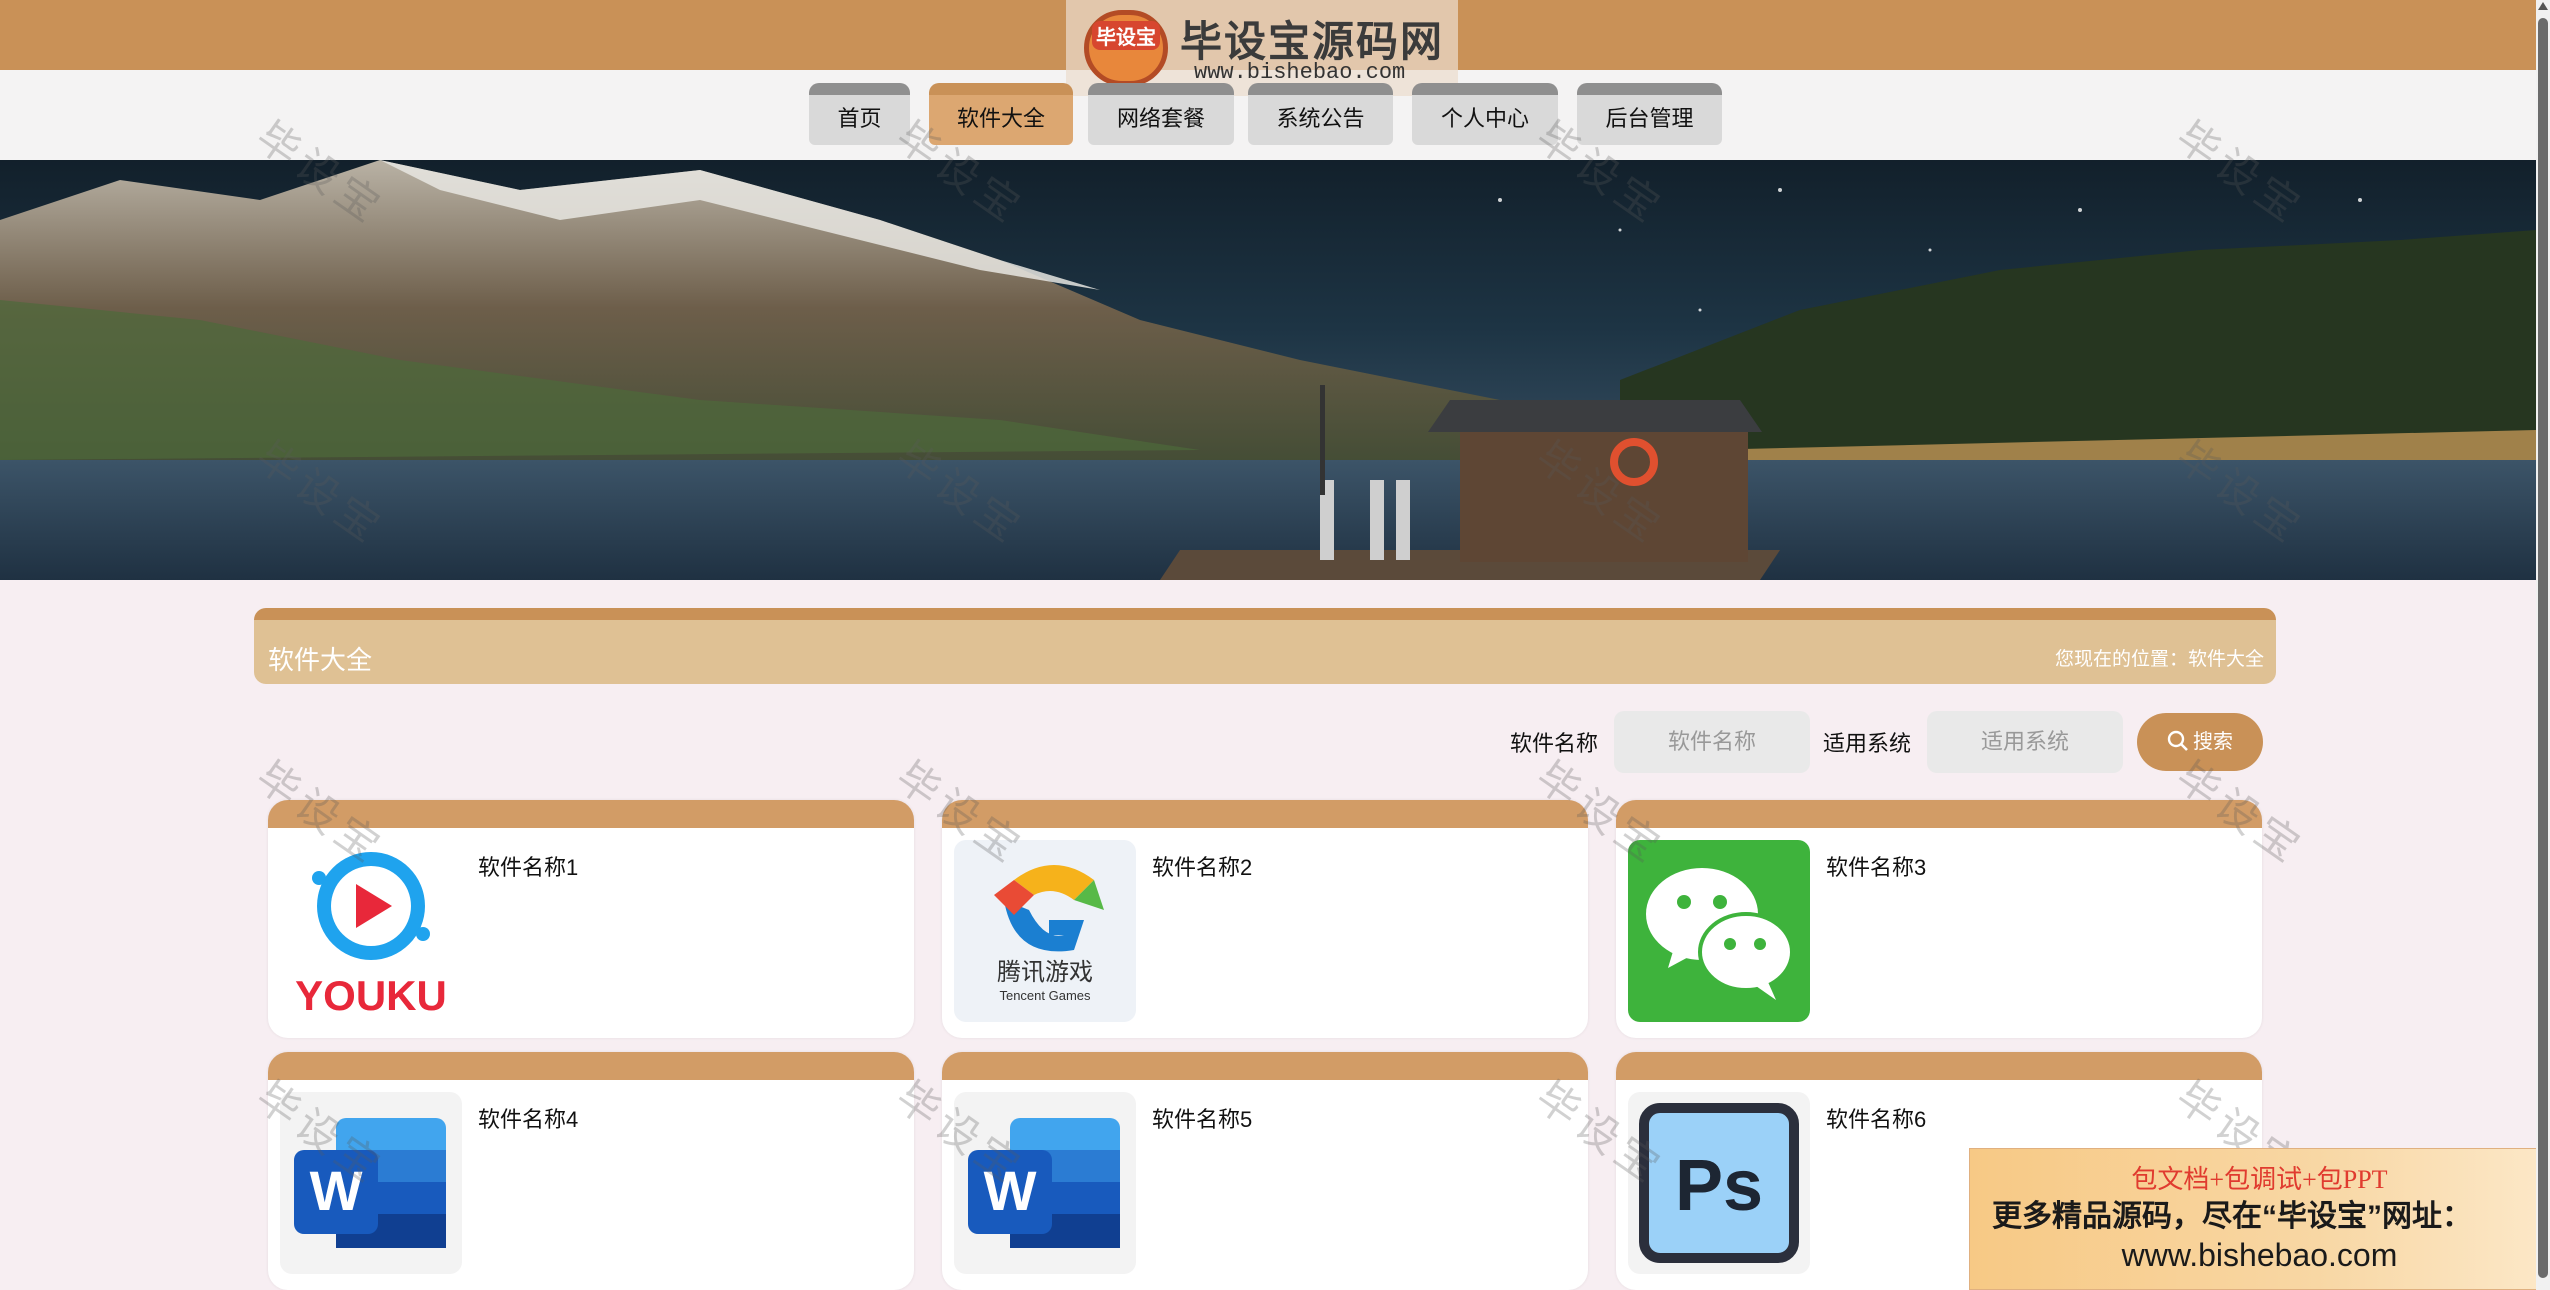  Describe the element at coordinates (2543, 6) in the screenshot. I see `scroll-up-arrow-icon` at that location.